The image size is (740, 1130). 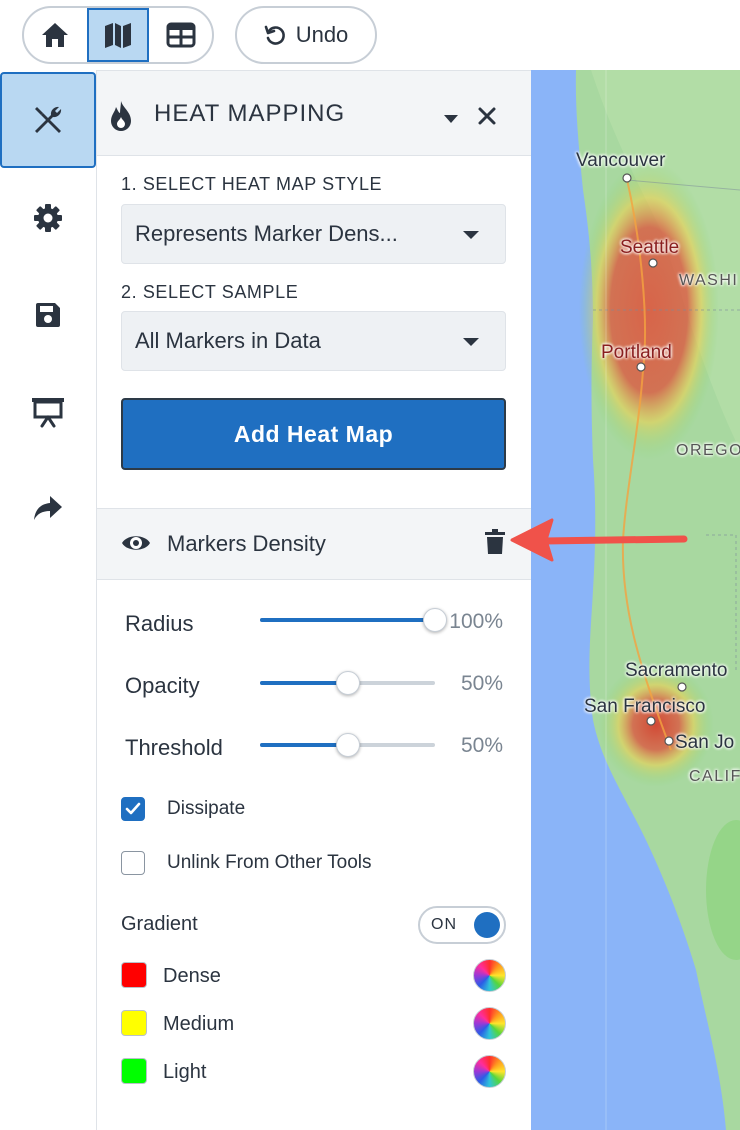 What do you see at coordinates (269, 862) in the screenshot?
I see `unlink-label: Unlink From Other Tools` at bounding box center [269, 862].